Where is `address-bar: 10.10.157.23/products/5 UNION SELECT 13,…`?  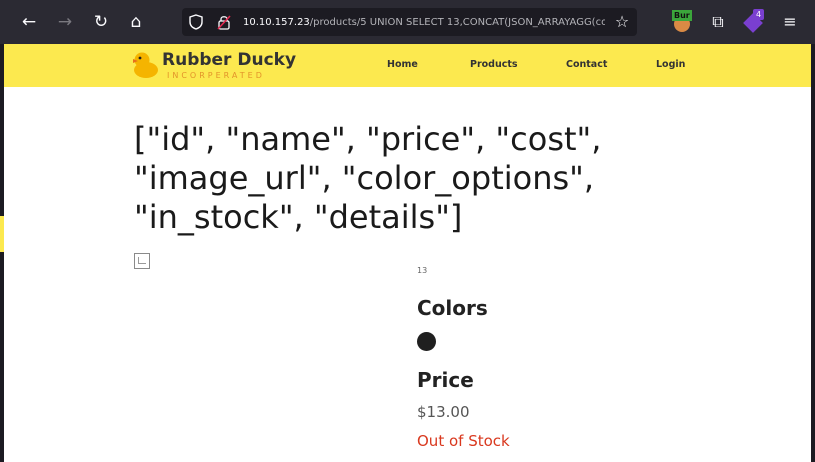 address-bar: 10.10.157.23/products/5 UNION SELECT 13,… is located at coordinates (409, 22).